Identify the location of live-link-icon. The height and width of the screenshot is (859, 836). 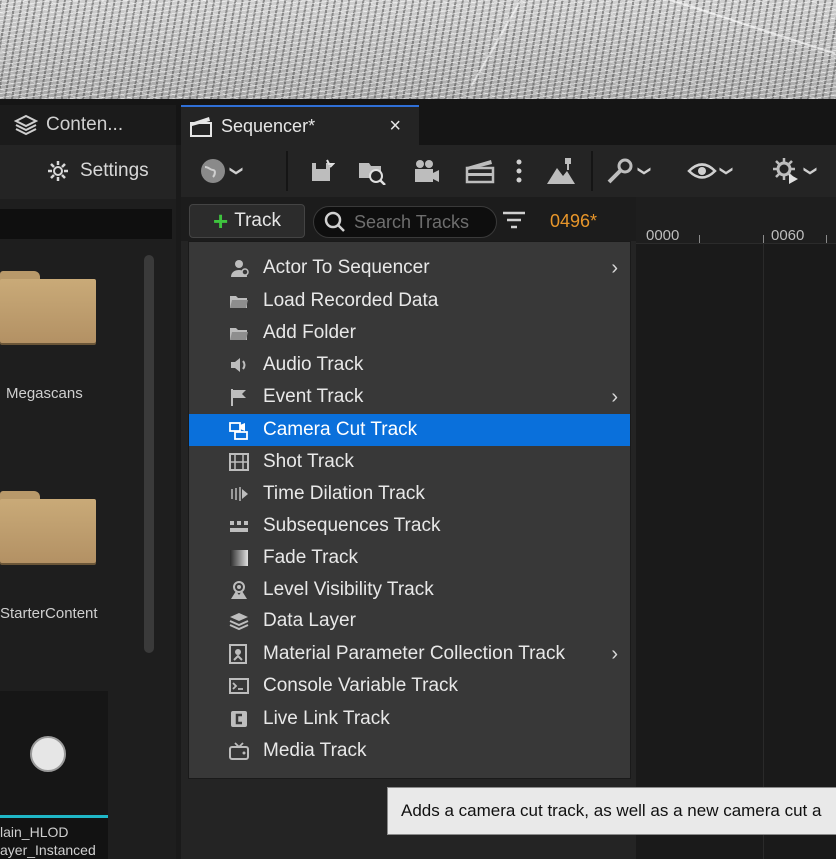
(239, 719).